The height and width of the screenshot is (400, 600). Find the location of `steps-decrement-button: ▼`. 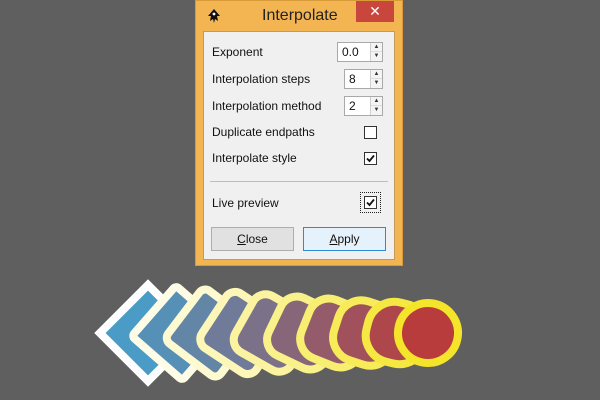

steps-decrement-button: ▼ is located at coordinates (376, 83).